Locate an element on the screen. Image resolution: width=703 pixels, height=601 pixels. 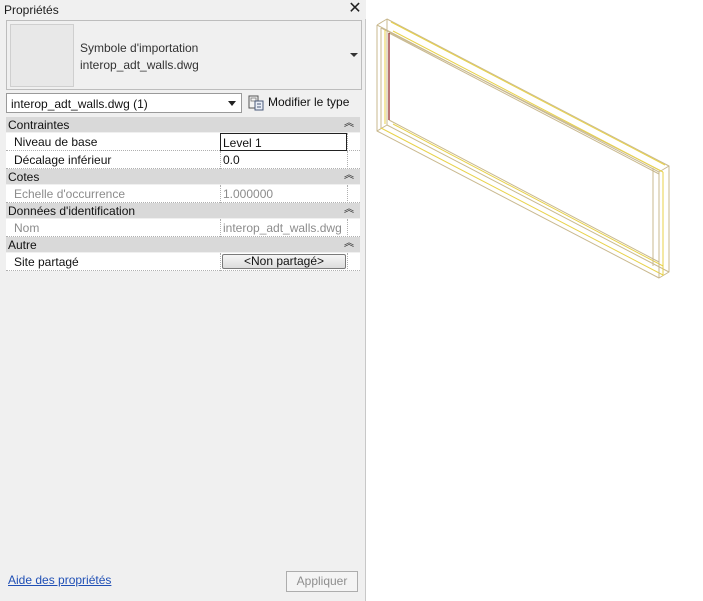
property-row-niveau-de-base: Niveau de base Level 1 is located at coordinates (183, 142).